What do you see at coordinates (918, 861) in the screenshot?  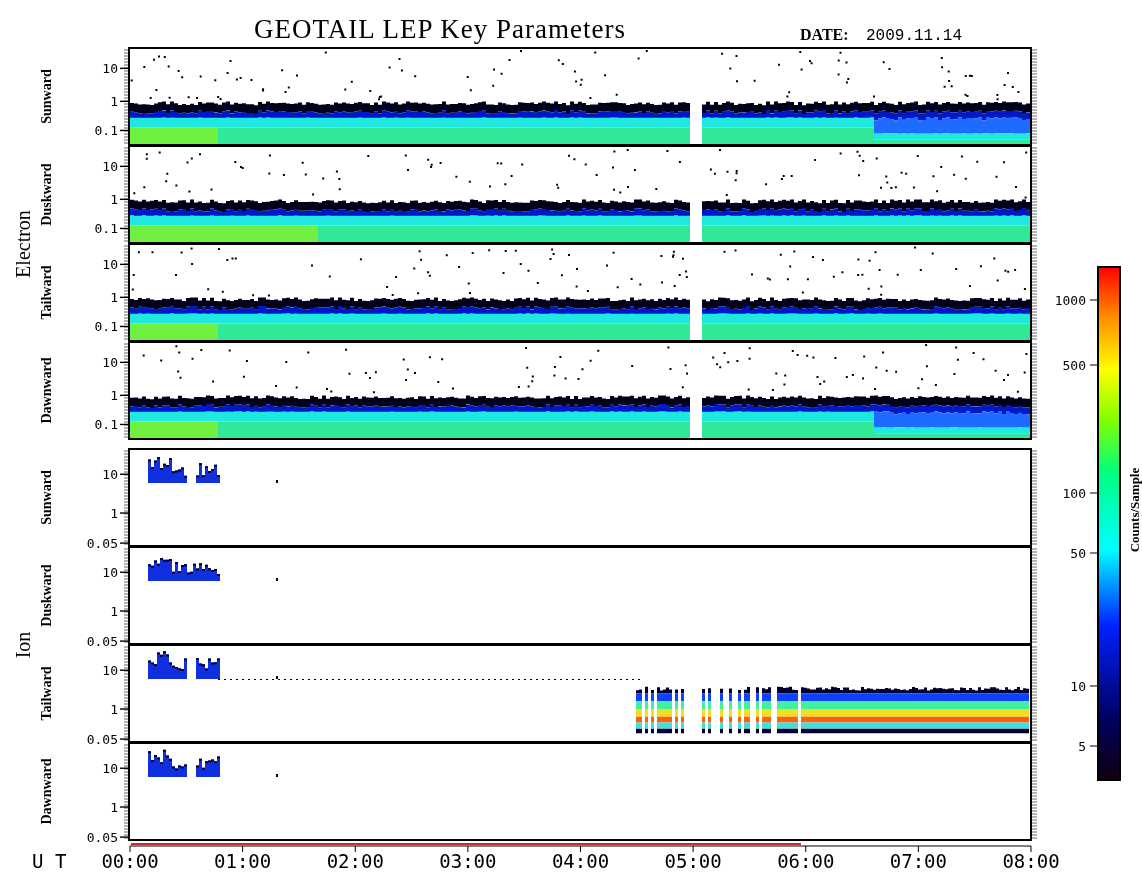 I see `axis-tick-label: 07:00` at bounding box center [918, 861].